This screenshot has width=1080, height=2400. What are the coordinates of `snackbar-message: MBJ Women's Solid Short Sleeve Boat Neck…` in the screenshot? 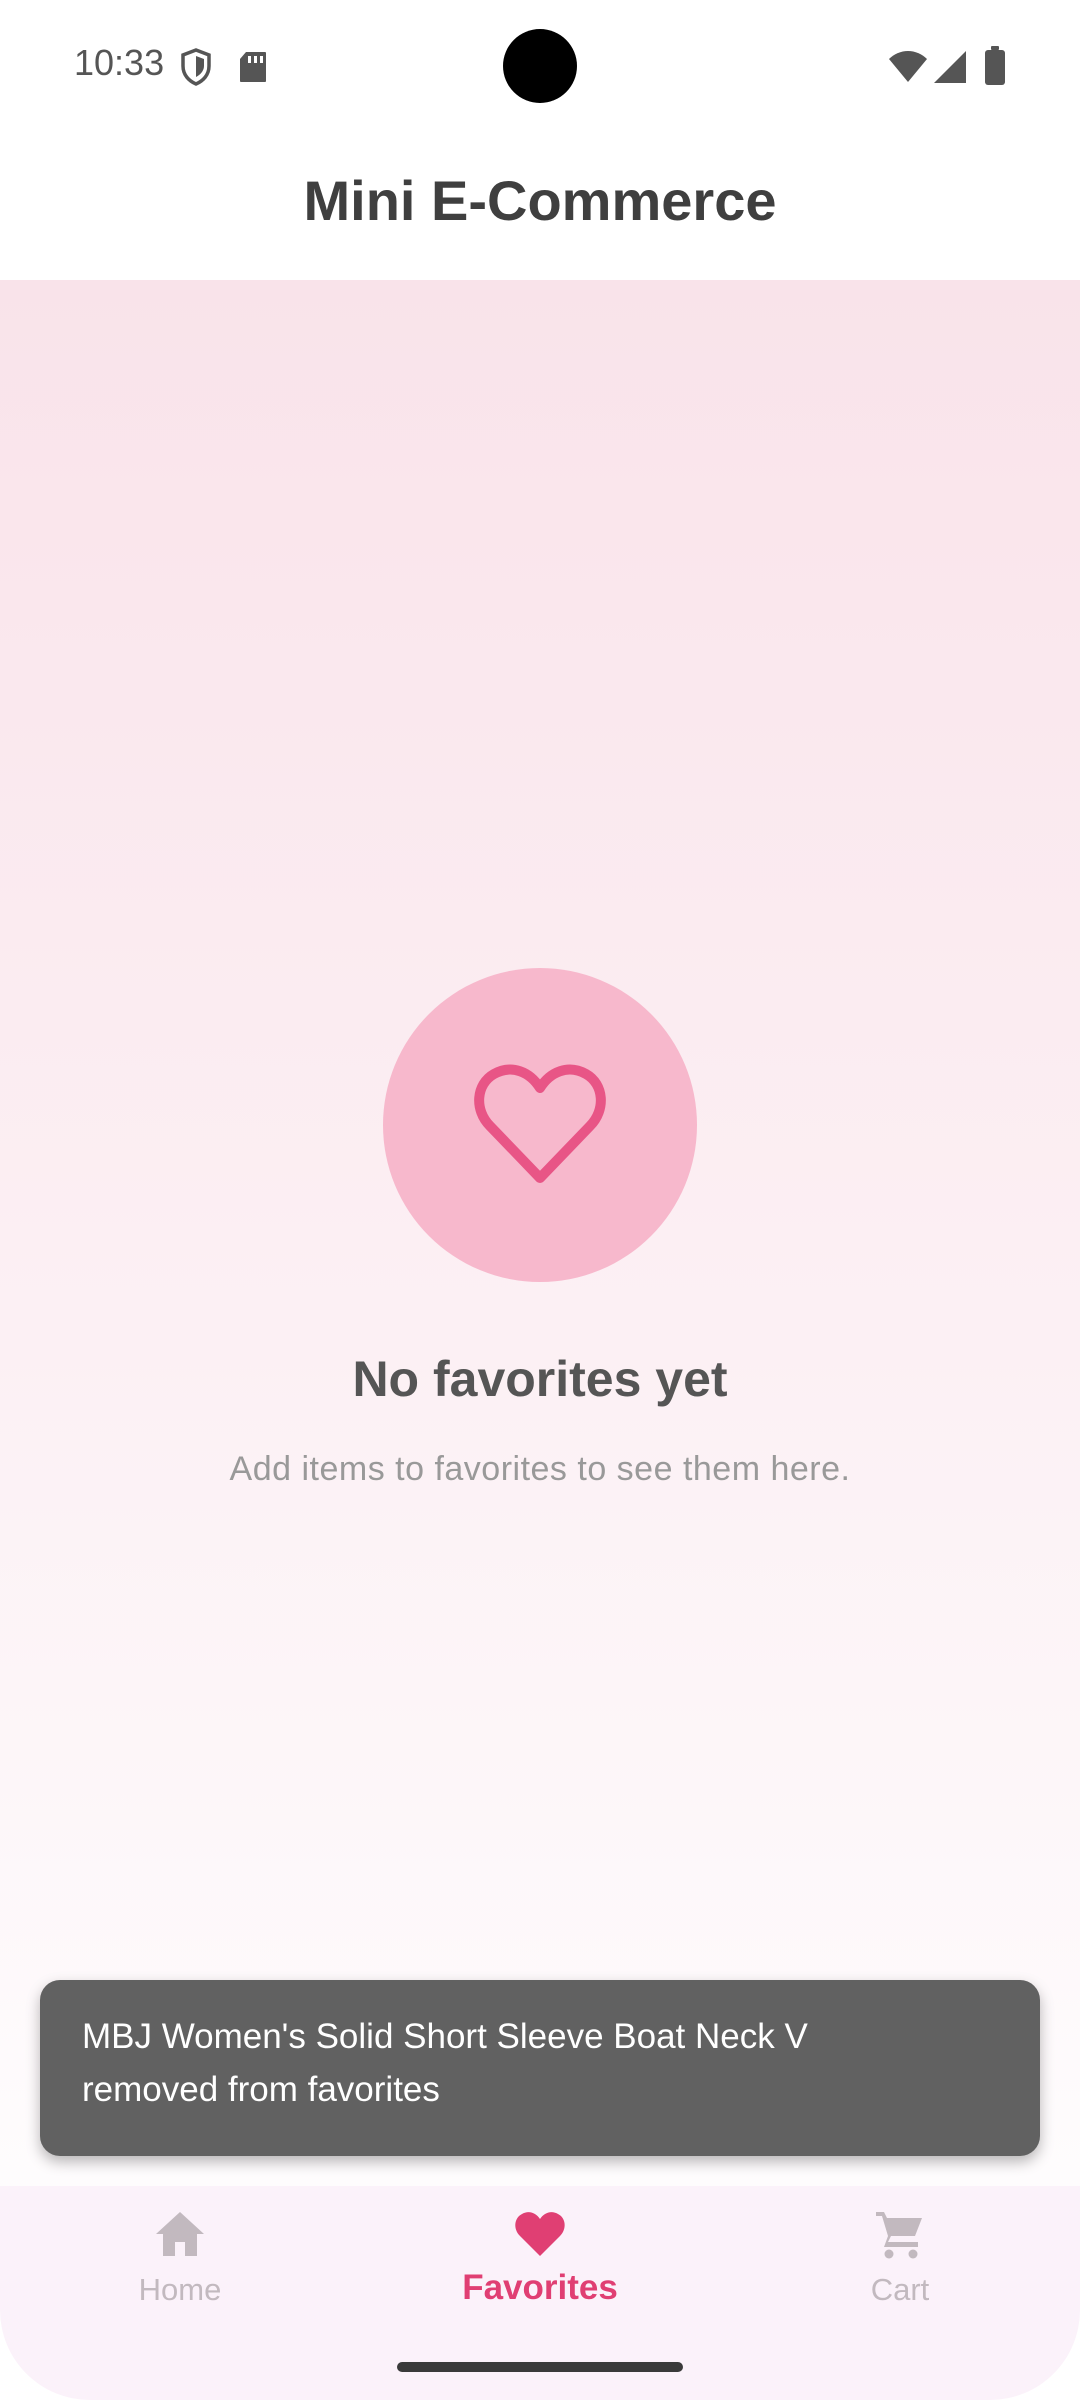 It's located at (445, 2063).